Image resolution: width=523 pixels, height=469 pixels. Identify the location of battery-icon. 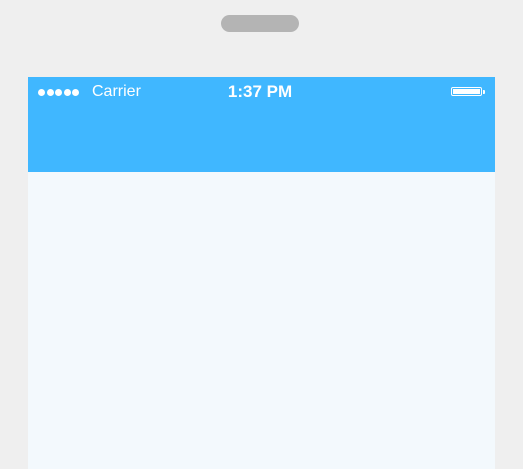
(466, 91).